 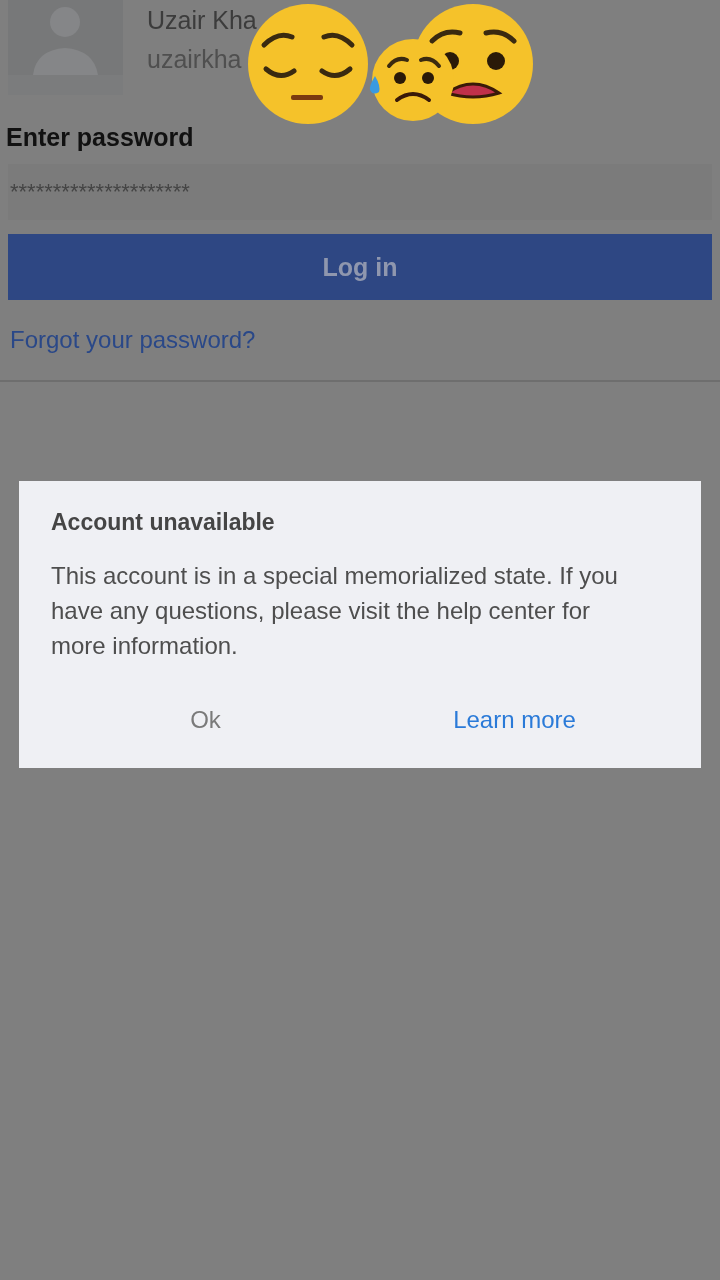 I want to click on forgot-password-link: Forgot your password?, so click(x=133, y=340).